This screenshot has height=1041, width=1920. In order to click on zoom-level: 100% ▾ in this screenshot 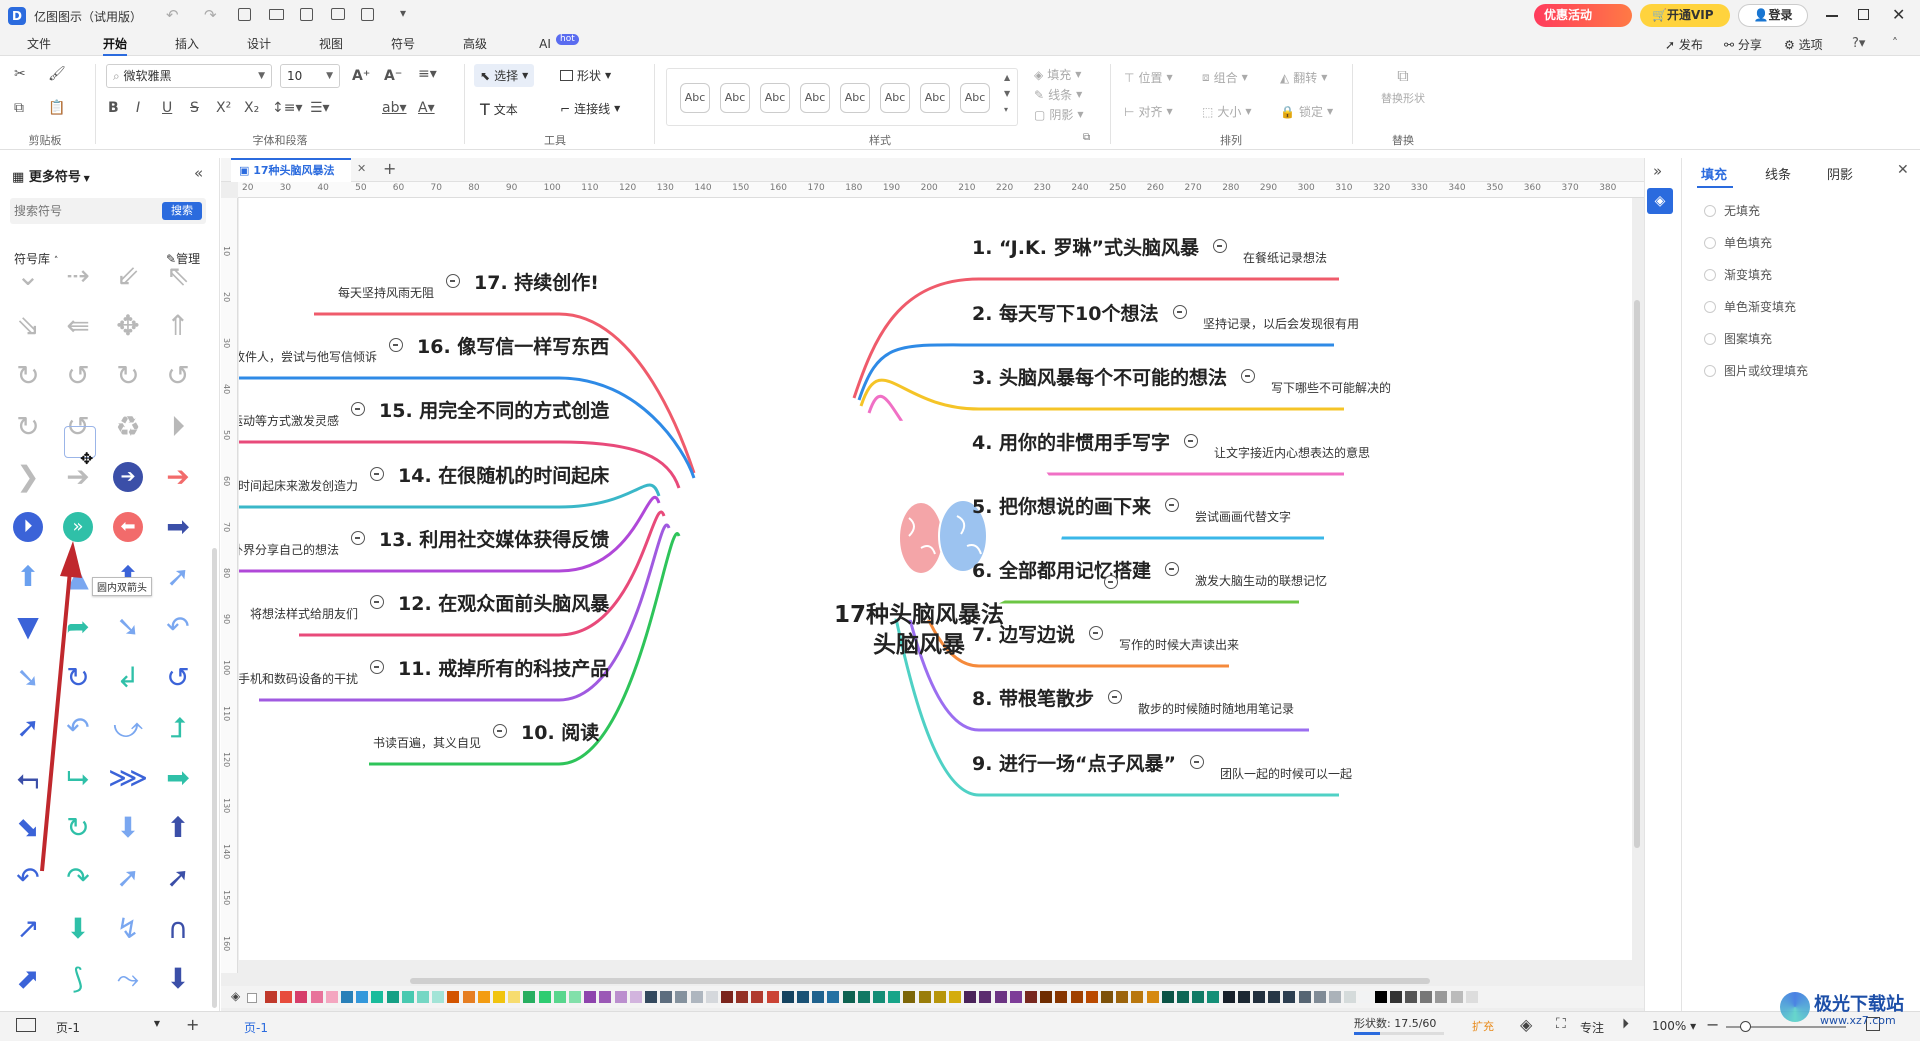, I will do `click(1674, 1026)`.